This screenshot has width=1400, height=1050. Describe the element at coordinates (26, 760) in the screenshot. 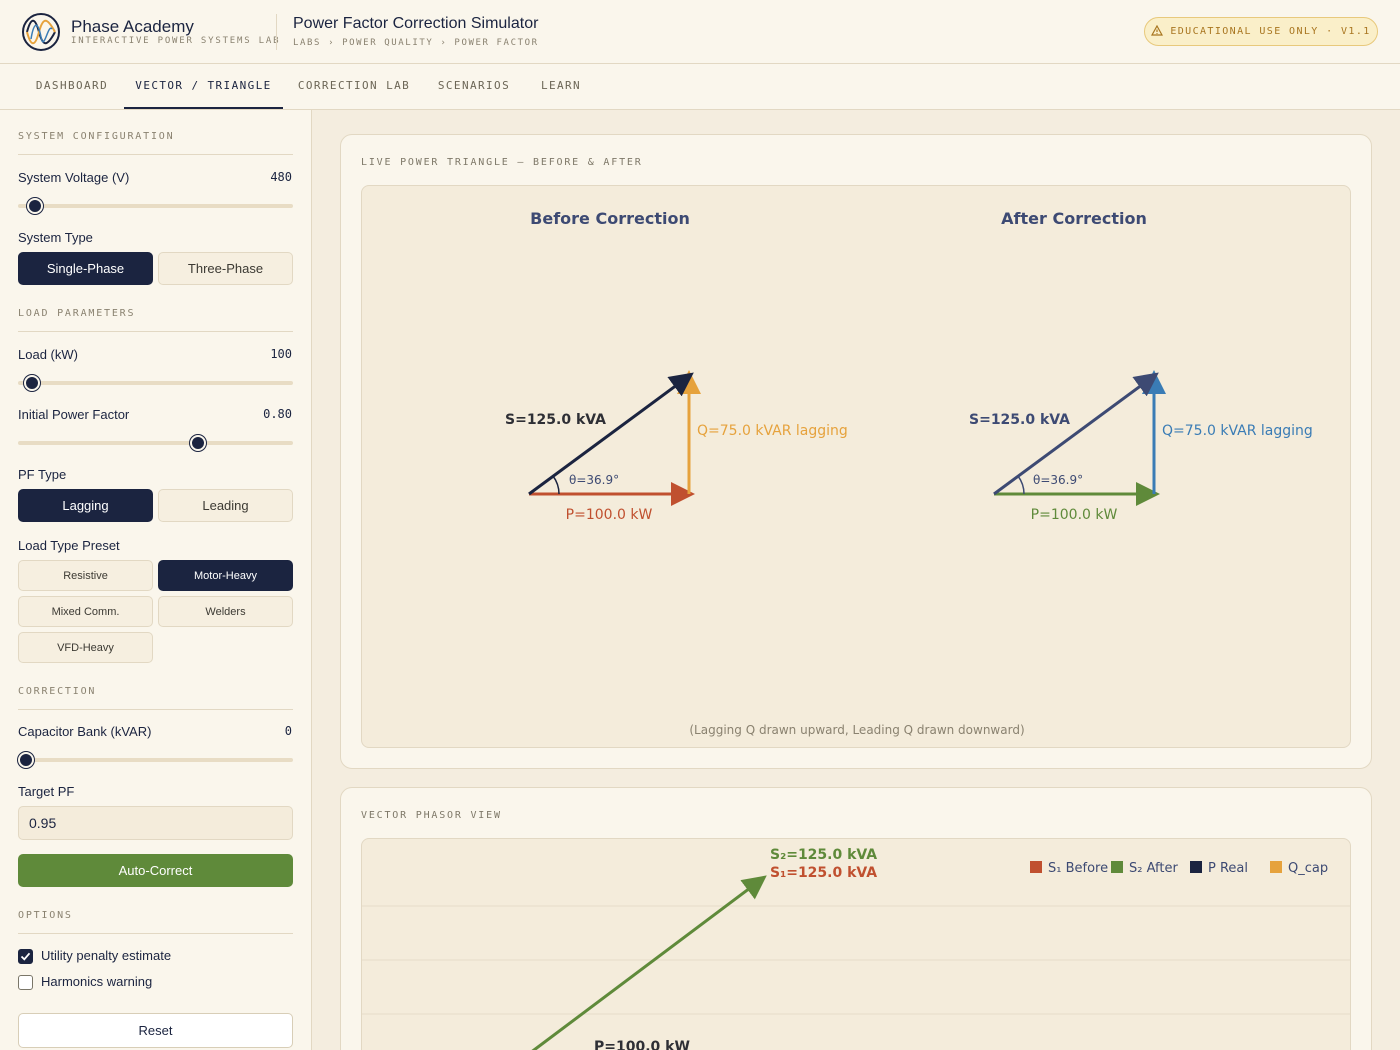

I see `capacitor-bank-slider-thumb` at that location.